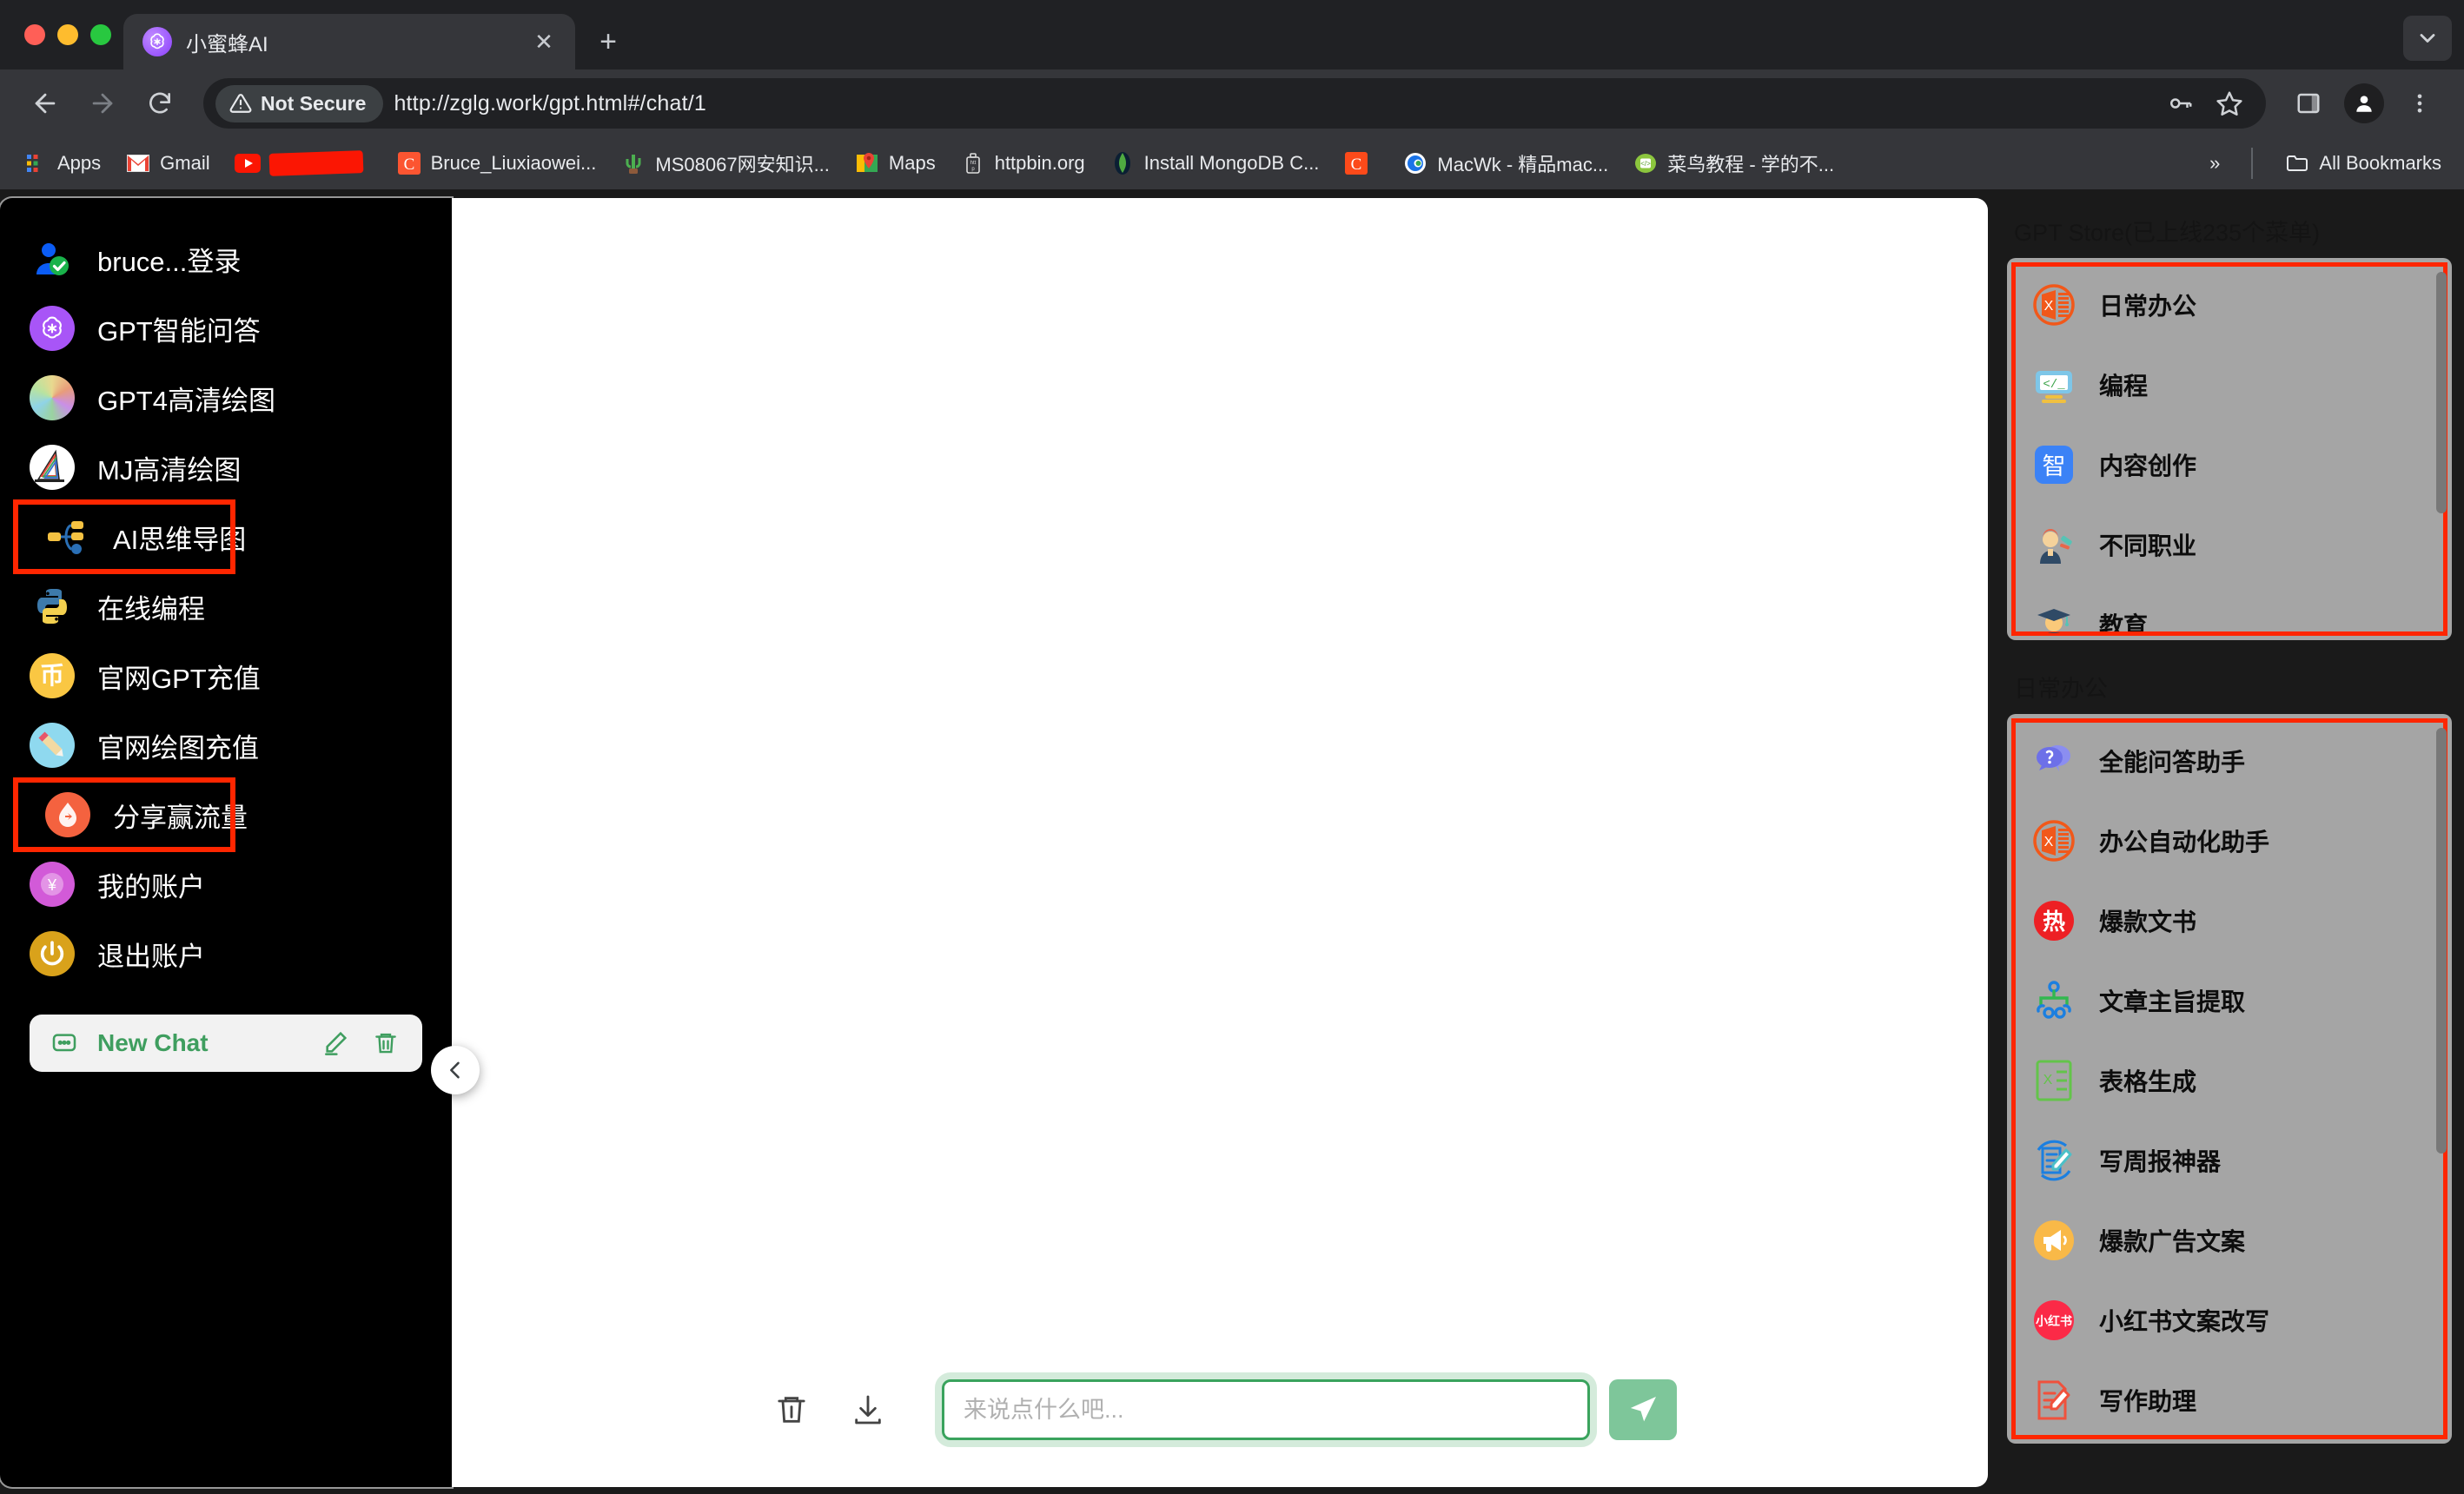 This screenshot has height=1494, width=2464. What do you see at coordinates (240, 104) in the screenshot?
I see `warning-triangle-icon` at bounding box center [240, 104].